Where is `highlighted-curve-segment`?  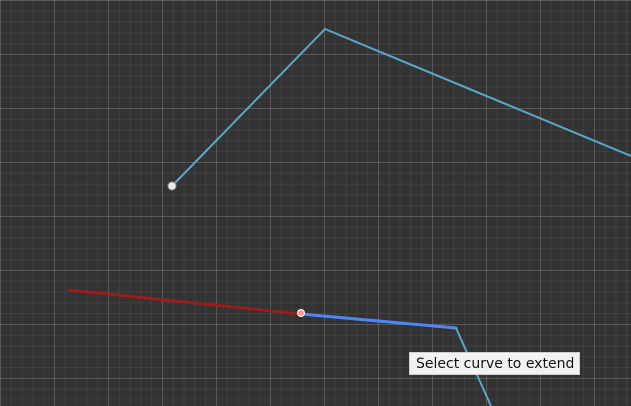 highlighted-curve-segment is located at coordinates (378, 321).